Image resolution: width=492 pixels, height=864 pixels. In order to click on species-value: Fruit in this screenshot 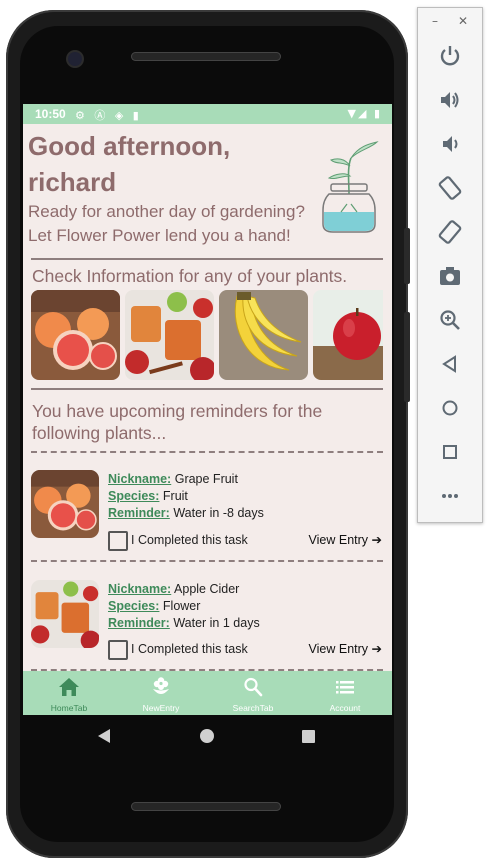, I will do `click(175, 496)`.